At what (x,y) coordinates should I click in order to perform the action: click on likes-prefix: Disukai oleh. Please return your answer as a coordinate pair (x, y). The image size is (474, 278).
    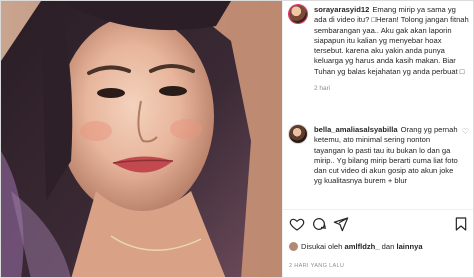
    Looking at the image, I should click on (322, 246).